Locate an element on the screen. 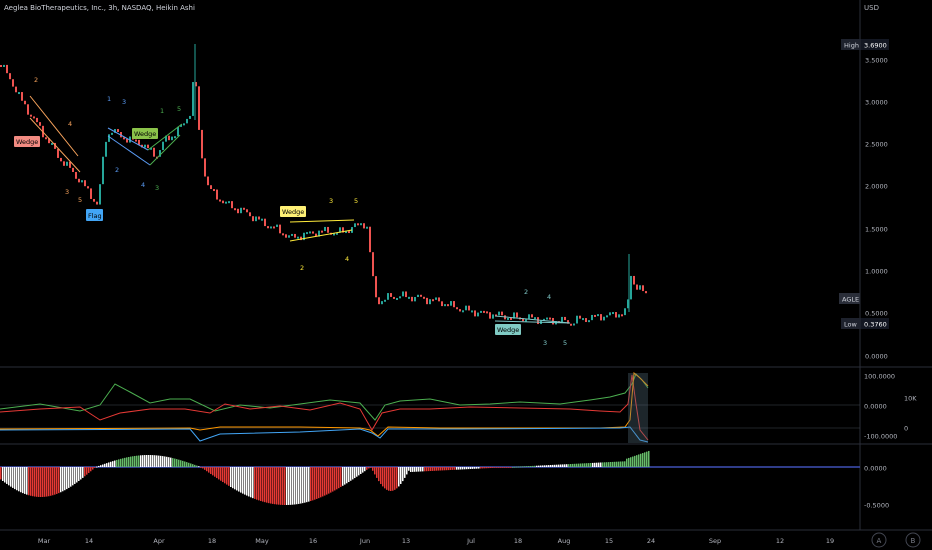 This screenshot has width=932, height=550. auto-scale-button: A is located at coordinates (879, 540).